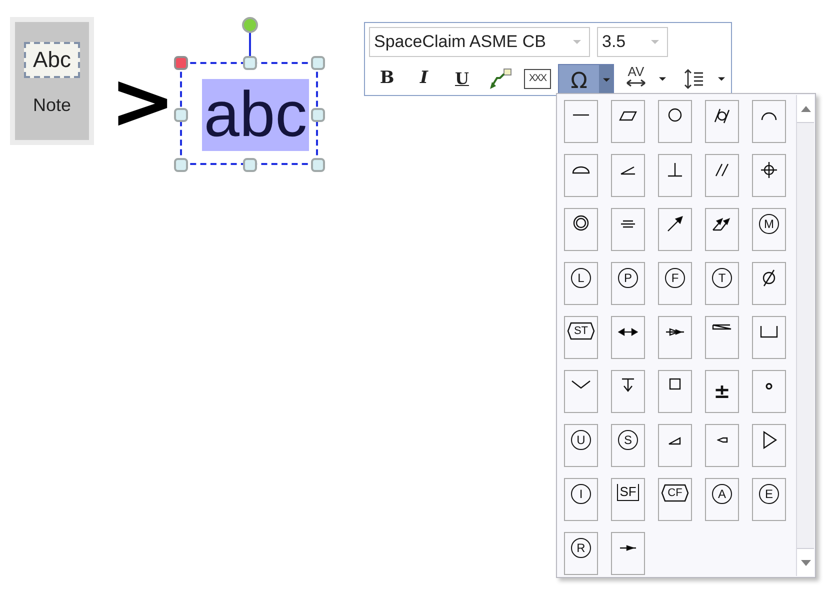 The height and width of the screenshot is (593, 829). What do you see at coordinates (581, 445) in the screenshot?
I see `symbol-option: U` at bounding box center [581, 445].